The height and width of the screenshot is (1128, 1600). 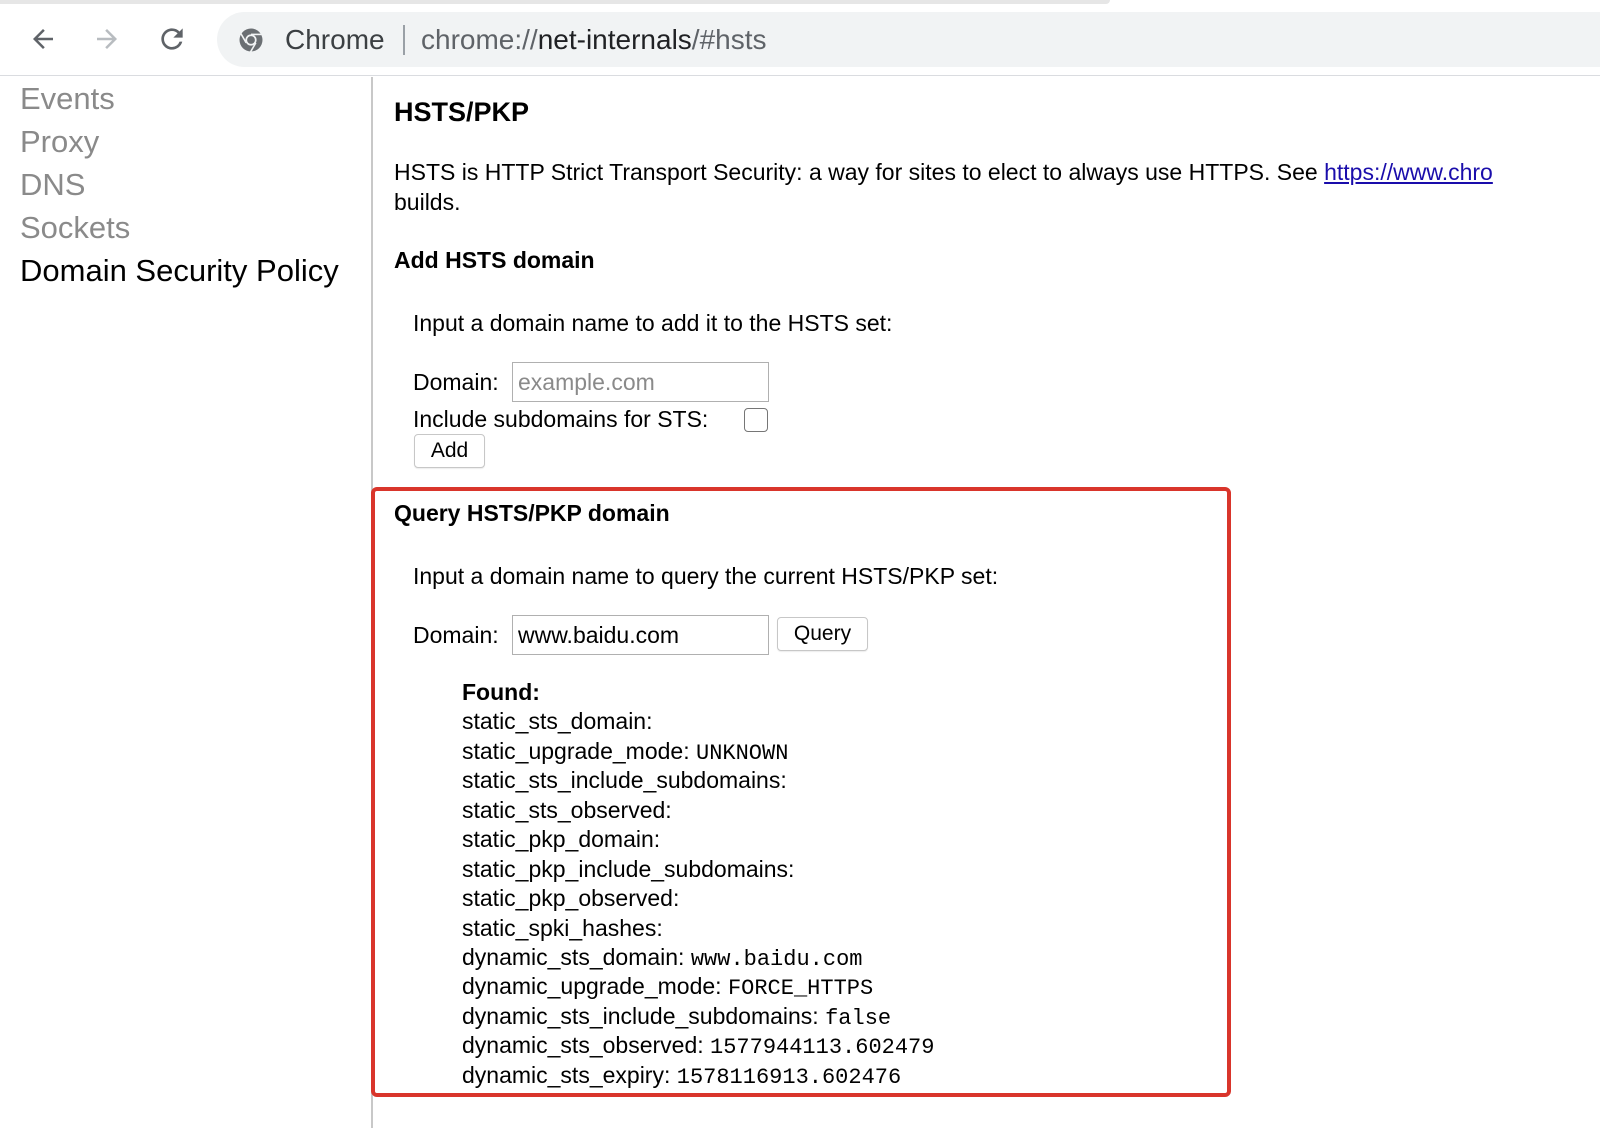 I want to click on url-path: /#hsts, so click(x=729, y=39).